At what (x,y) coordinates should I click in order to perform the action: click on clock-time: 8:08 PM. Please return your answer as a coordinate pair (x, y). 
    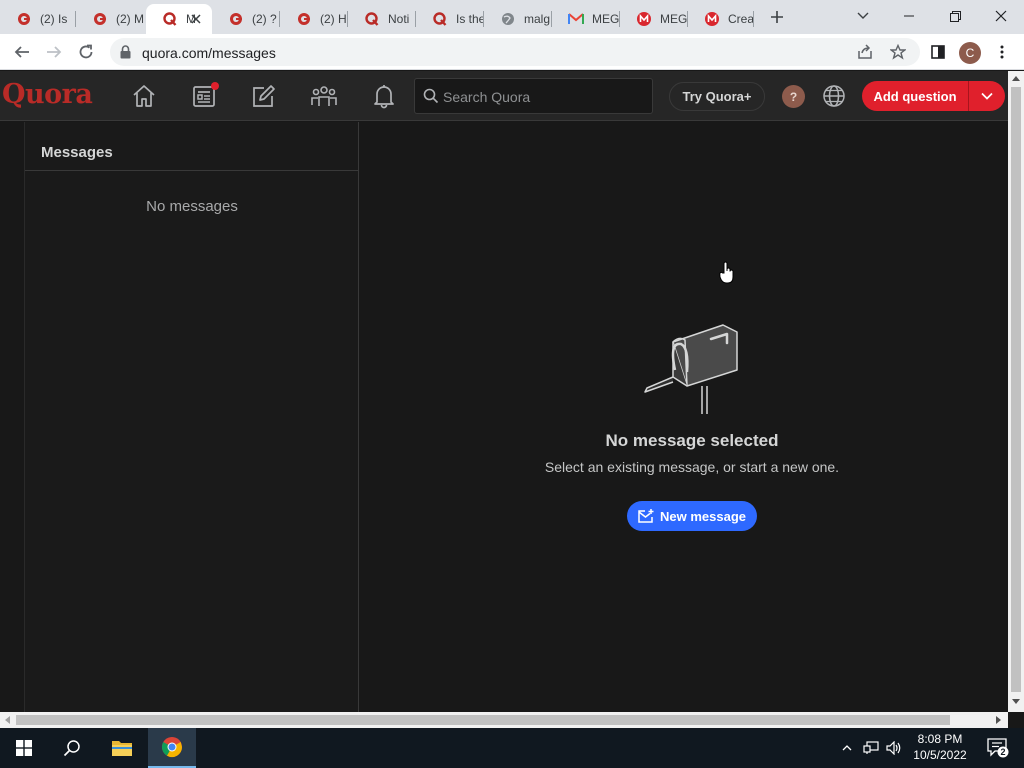
    Looking at the image, I should click on (940, 739).